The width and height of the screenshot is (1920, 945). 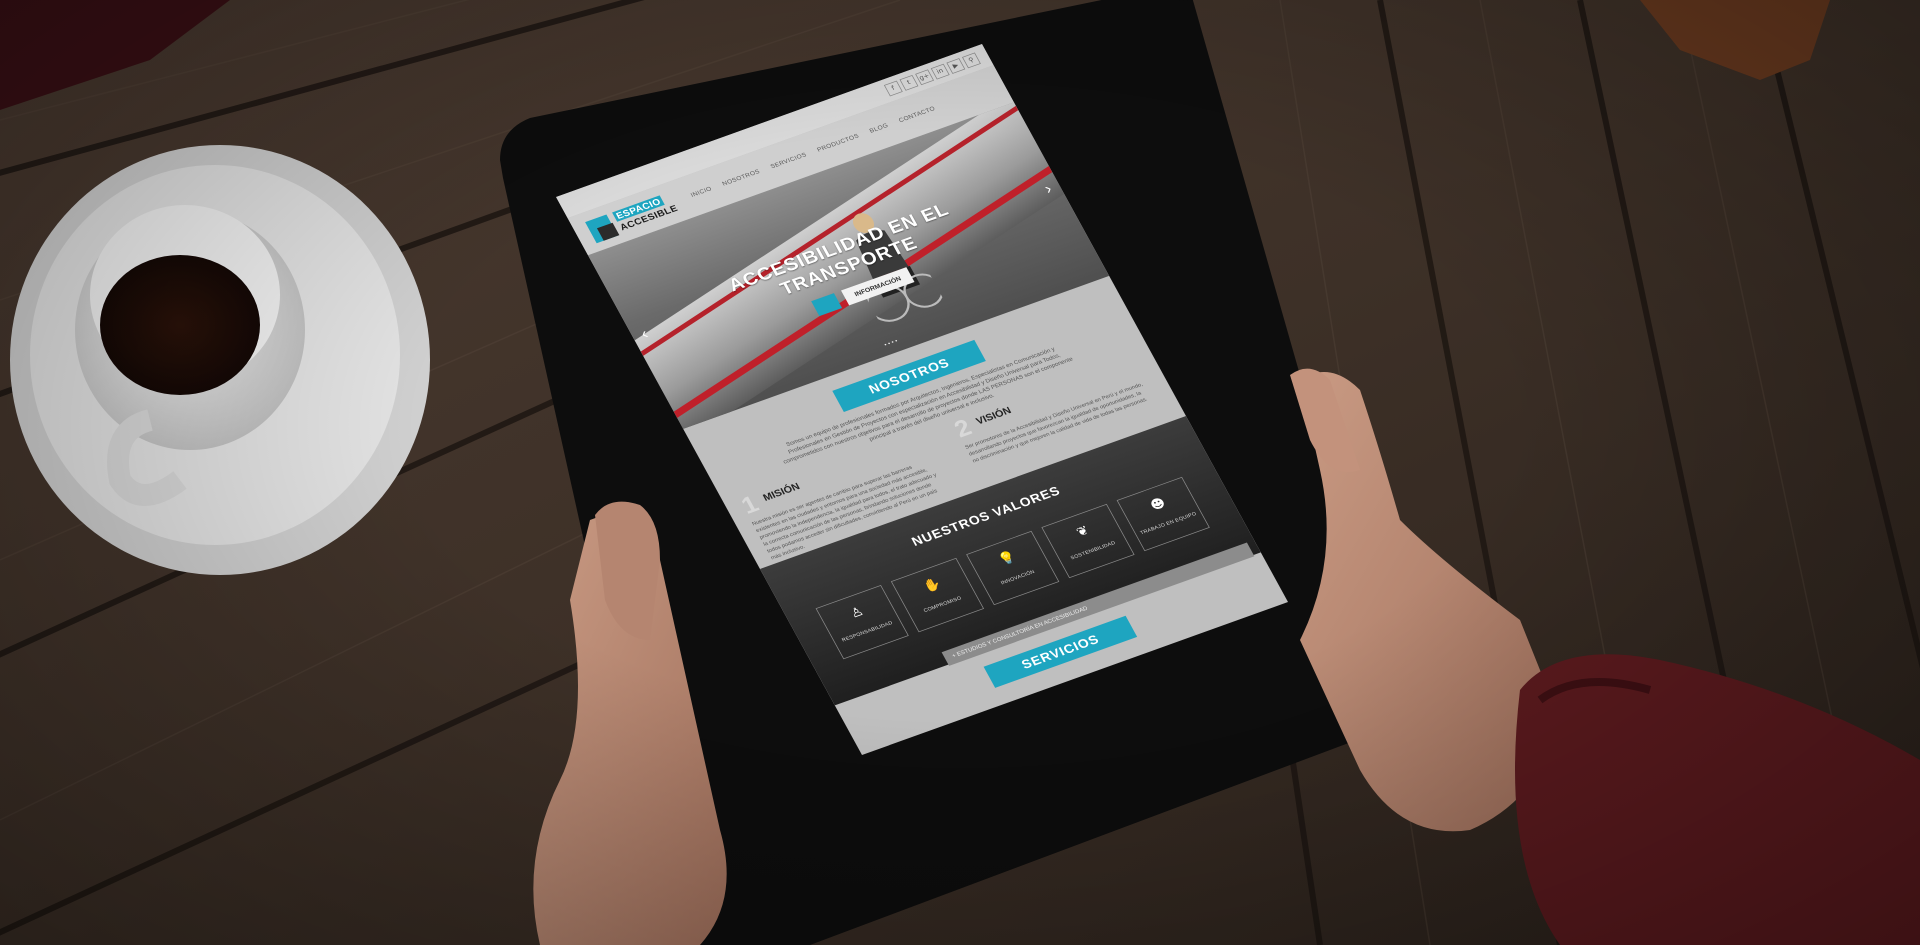 What do you see at coordinates (925, 77) in the screenshot?
I see `google-plus-icon: g+` at bounding box center [925, 77].